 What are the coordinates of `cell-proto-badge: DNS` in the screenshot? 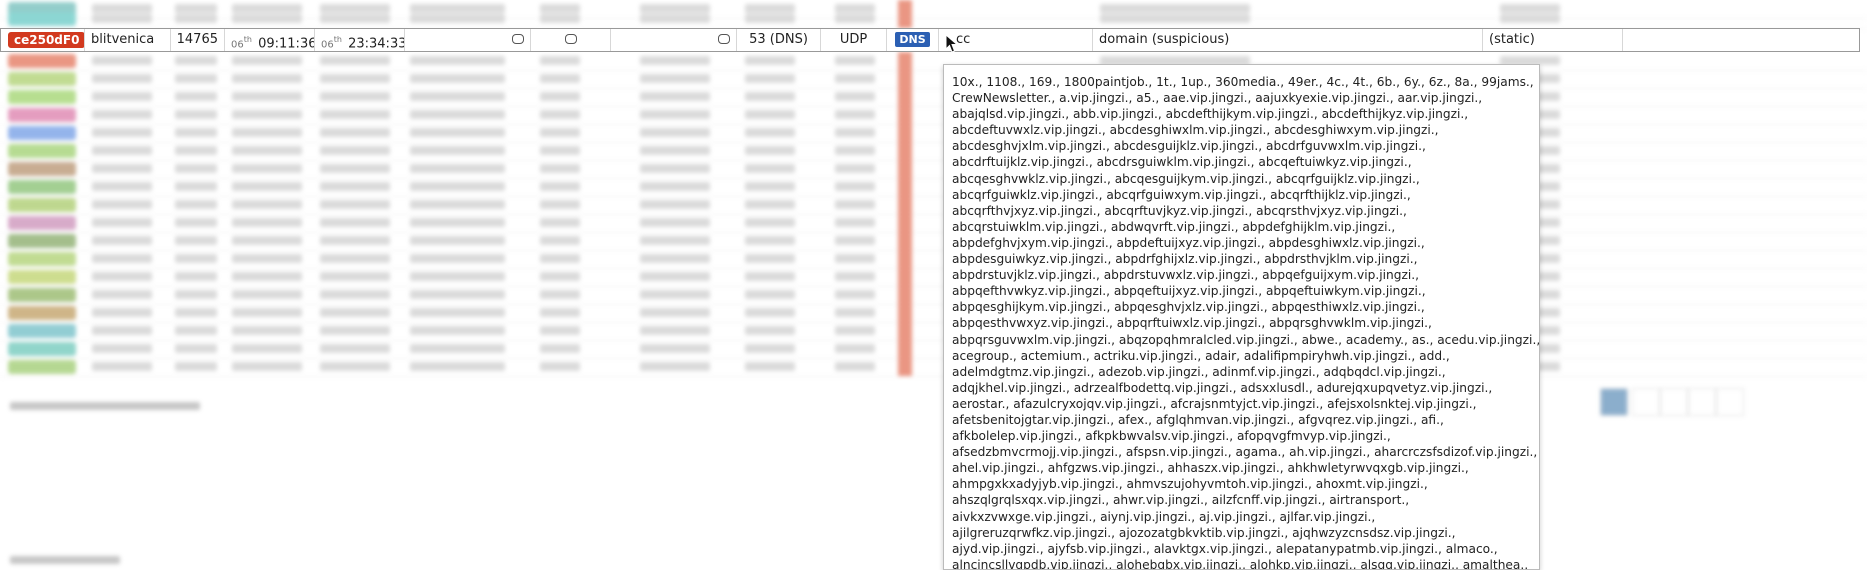 It's located at (913, 40).